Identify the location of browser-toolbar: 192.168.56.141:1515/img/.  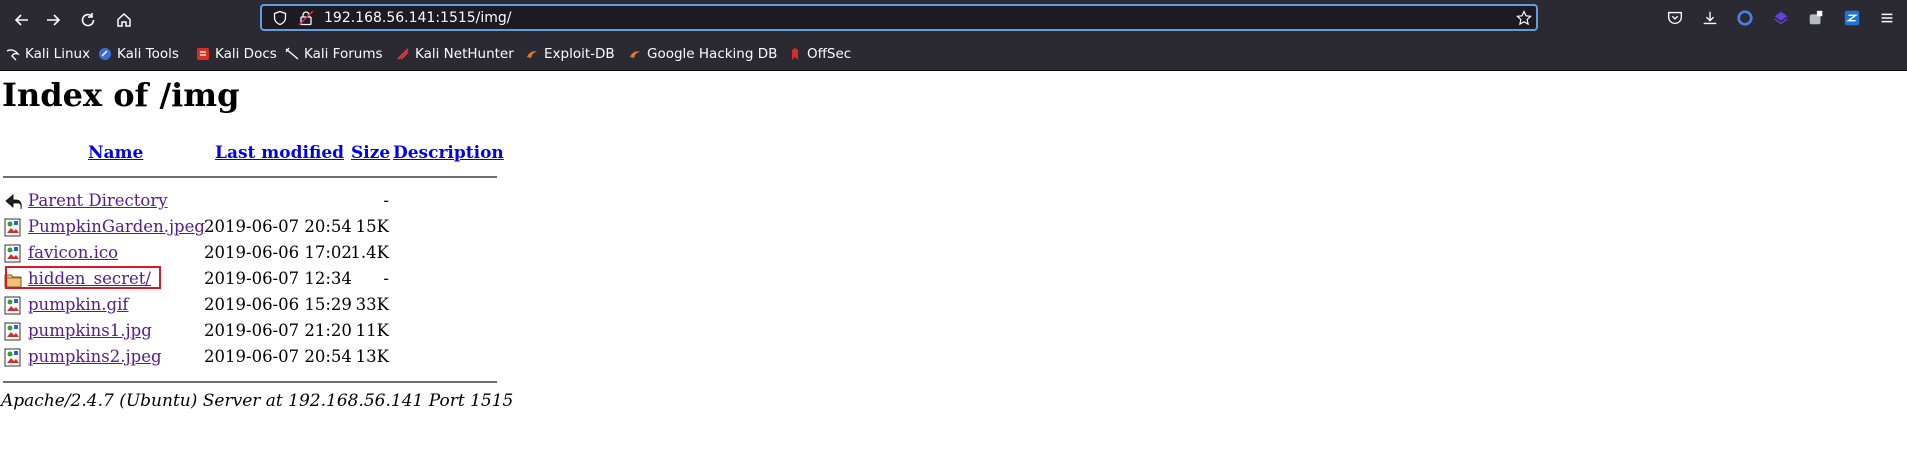
(953, 19).